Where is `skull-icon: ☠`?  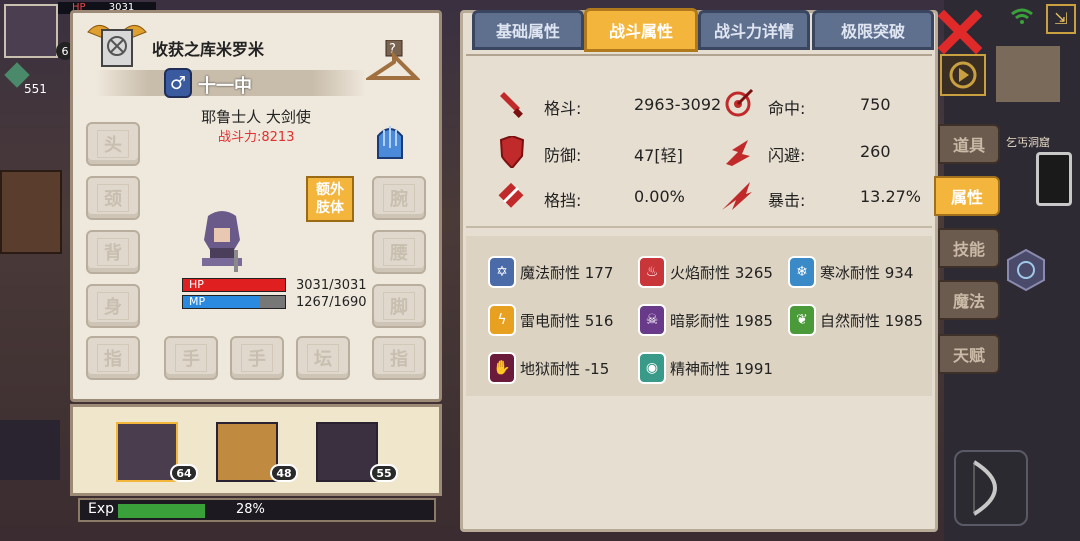
skull-icon: ☠ is located at coordinates (652, 320).